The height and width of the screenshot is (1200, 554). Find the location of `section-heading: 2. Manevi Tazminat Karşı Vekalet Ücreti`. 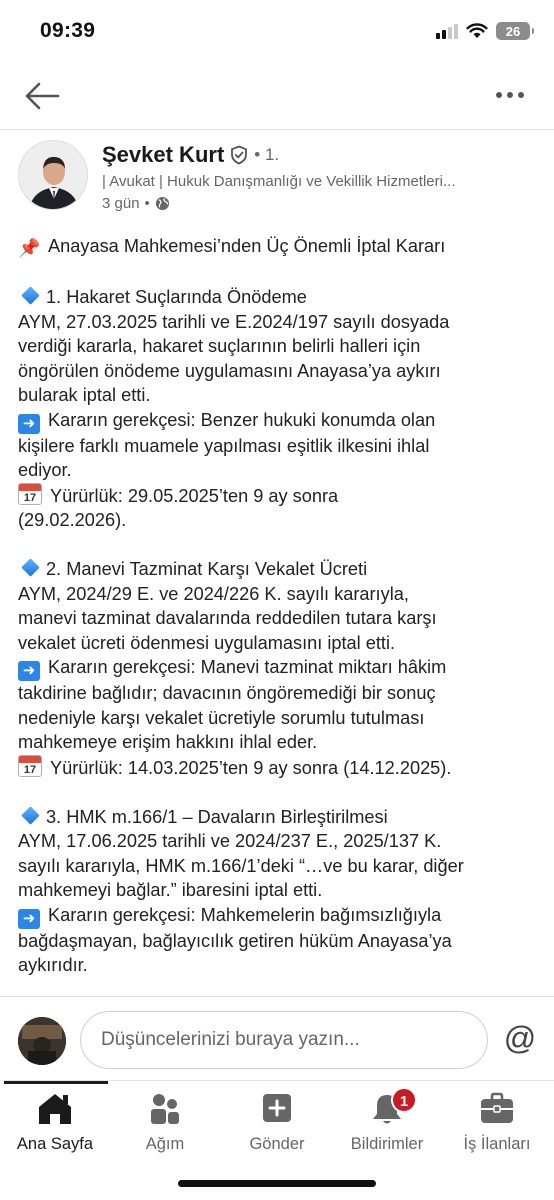

section-heading: 2. Manevi Tazminat Karşı Vekalet Ücreti is located at coordinates (280, 569).